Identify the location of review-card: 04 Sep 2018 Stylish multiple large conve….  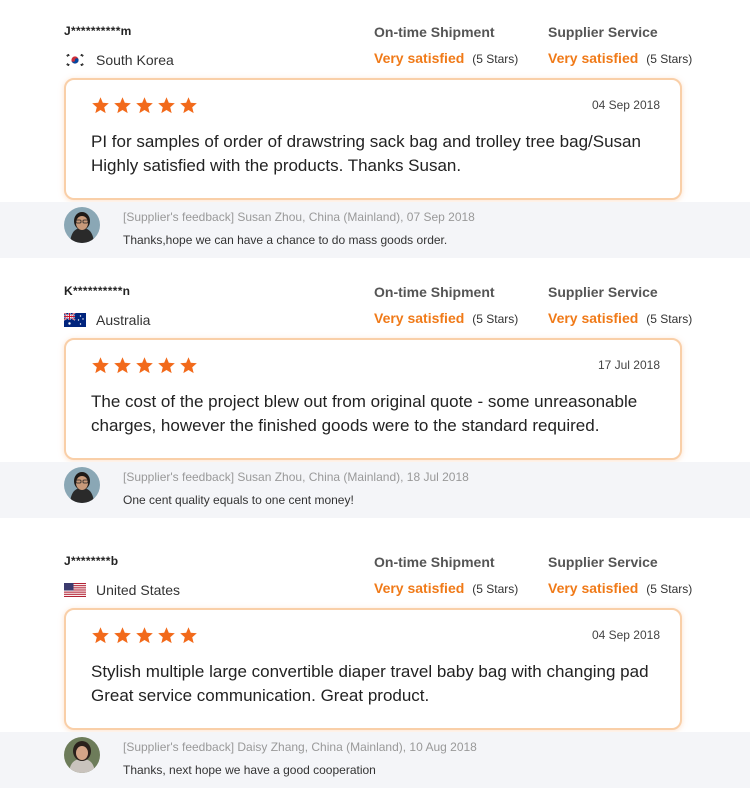
(373, 669).